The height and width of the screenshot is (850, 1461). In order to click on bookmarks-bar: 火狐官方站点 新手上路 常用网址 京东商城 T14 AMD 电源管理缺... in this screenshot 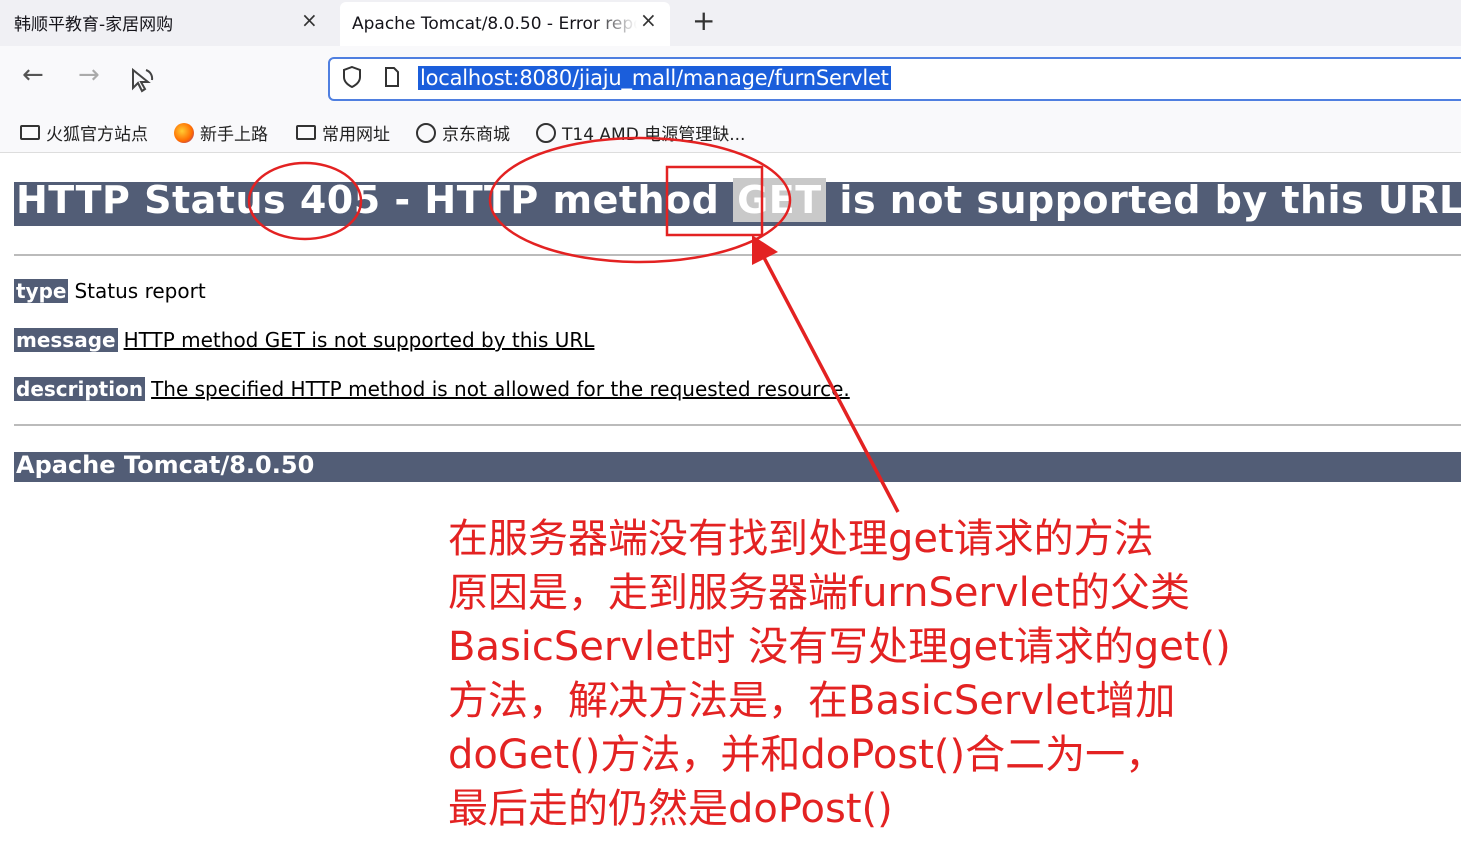, I will do `click(730, 132)`.